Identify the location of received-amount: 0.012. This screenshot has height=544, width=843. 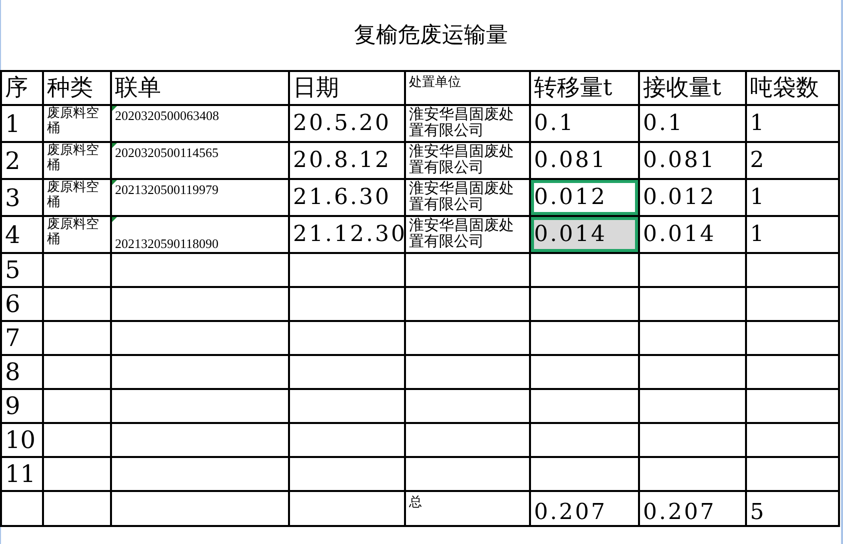
(679, 197).